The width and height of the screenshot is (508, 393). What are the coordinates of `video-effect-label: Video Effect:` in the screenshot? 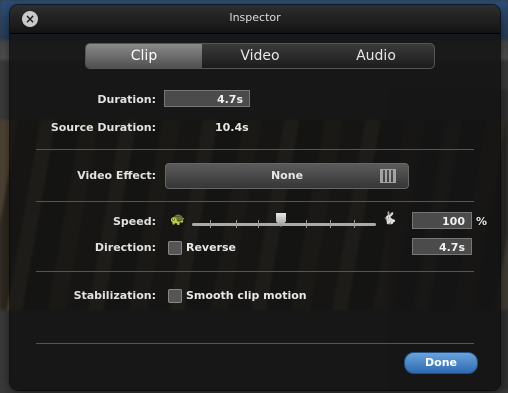 It's located at (116, 175).